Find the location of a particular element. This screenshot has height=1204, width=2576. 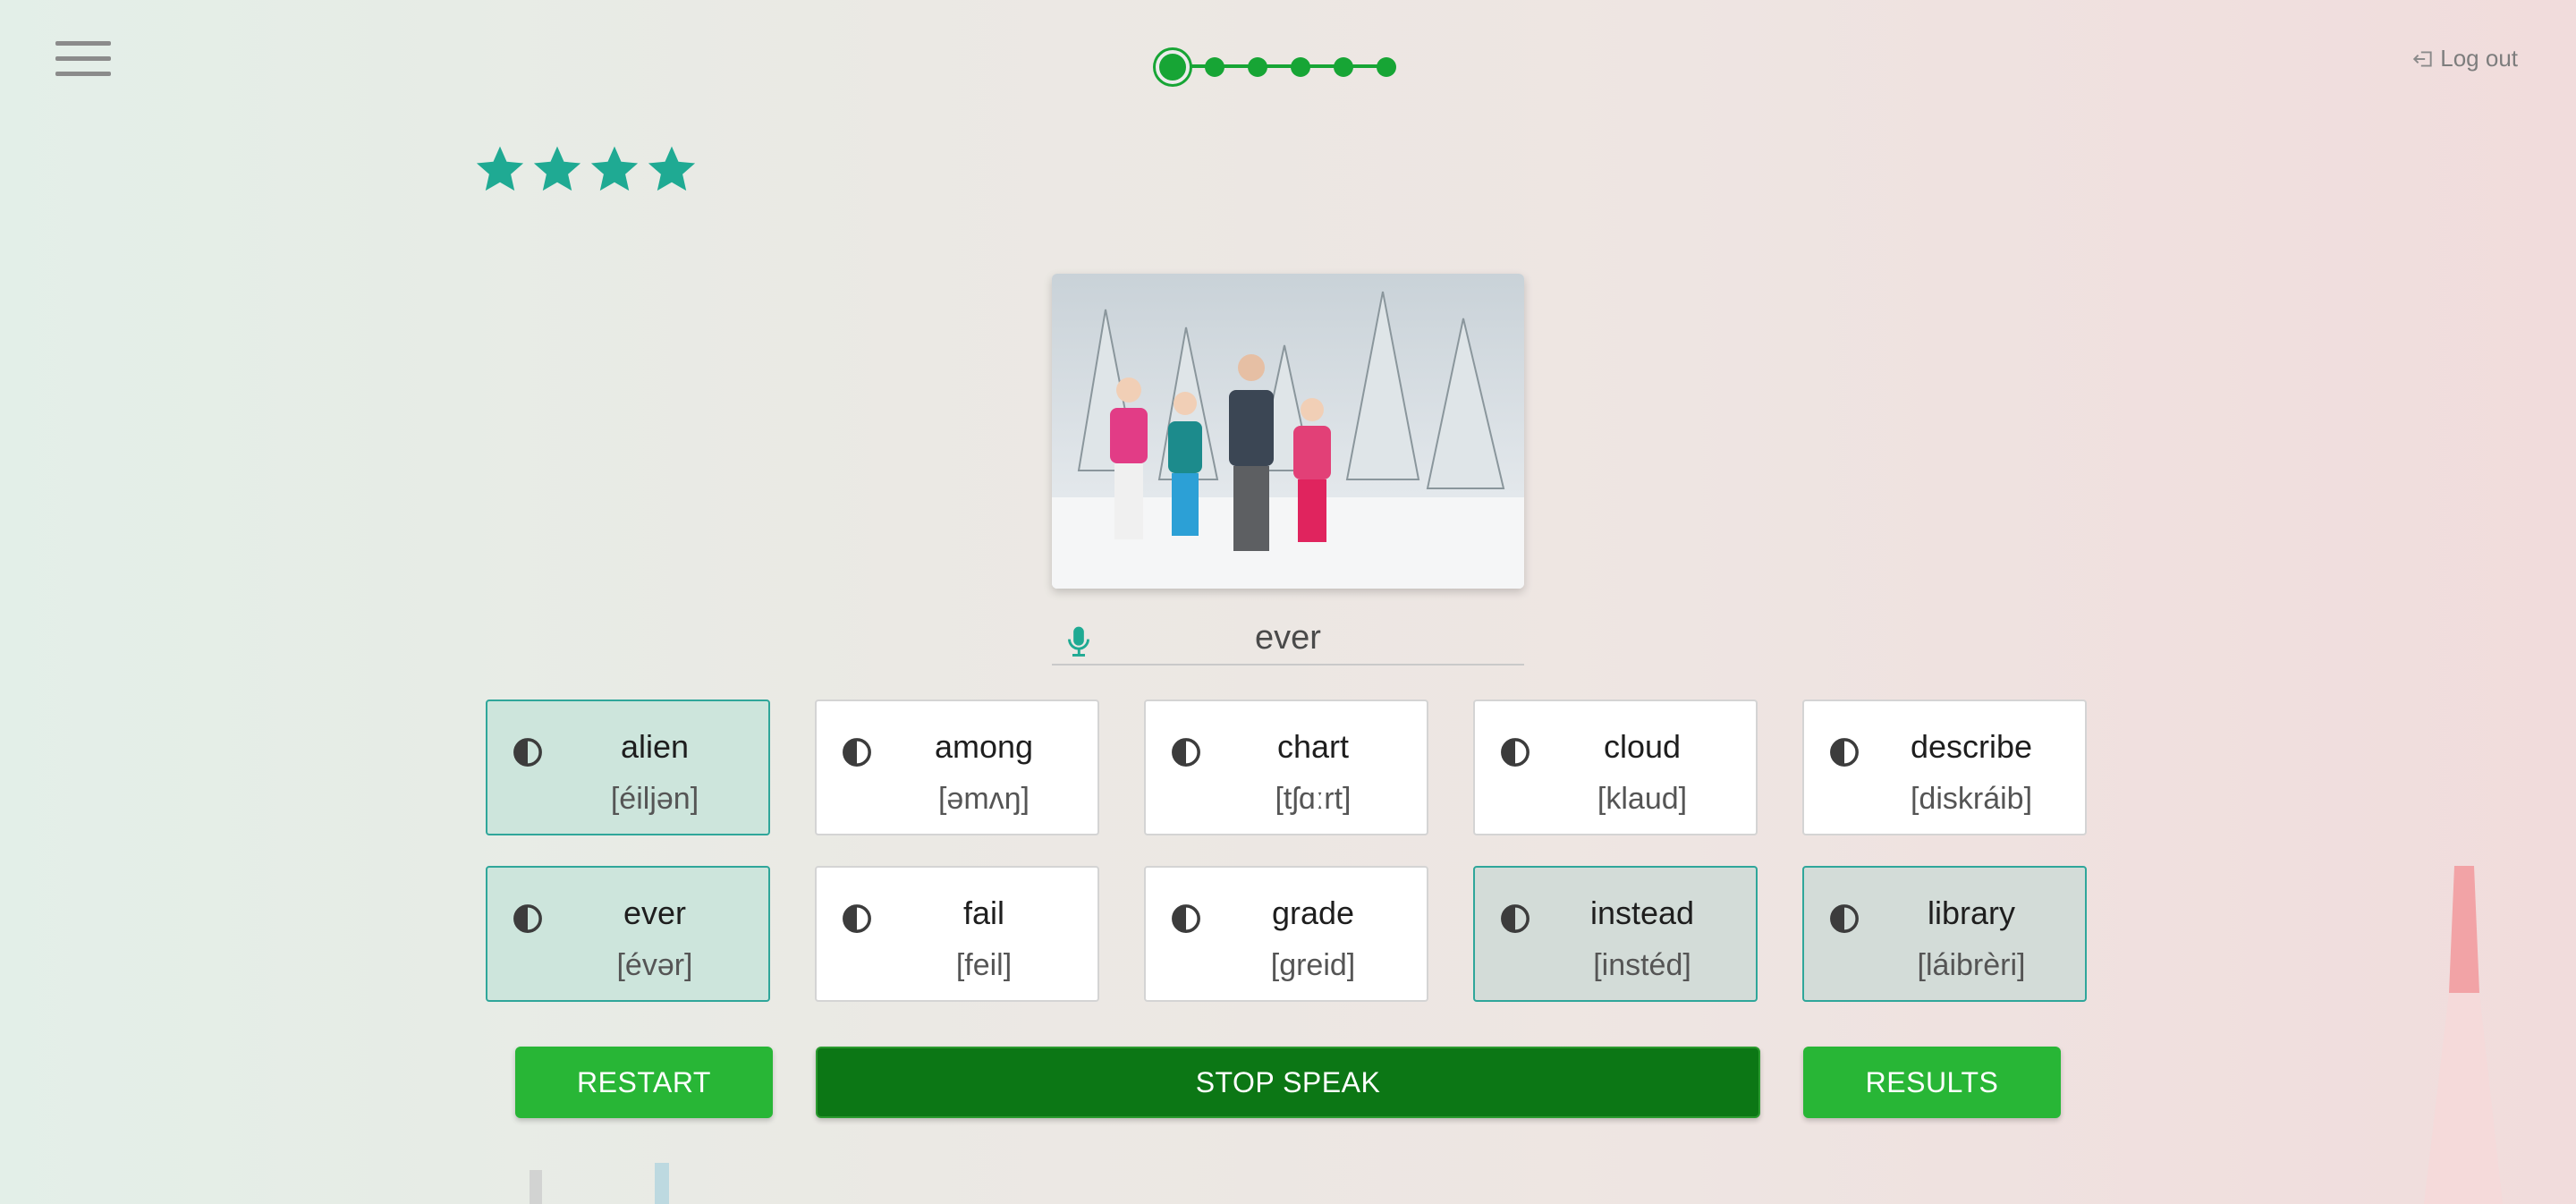

word-pronunciation: [klaud] is located at coordinates (1642, 799).